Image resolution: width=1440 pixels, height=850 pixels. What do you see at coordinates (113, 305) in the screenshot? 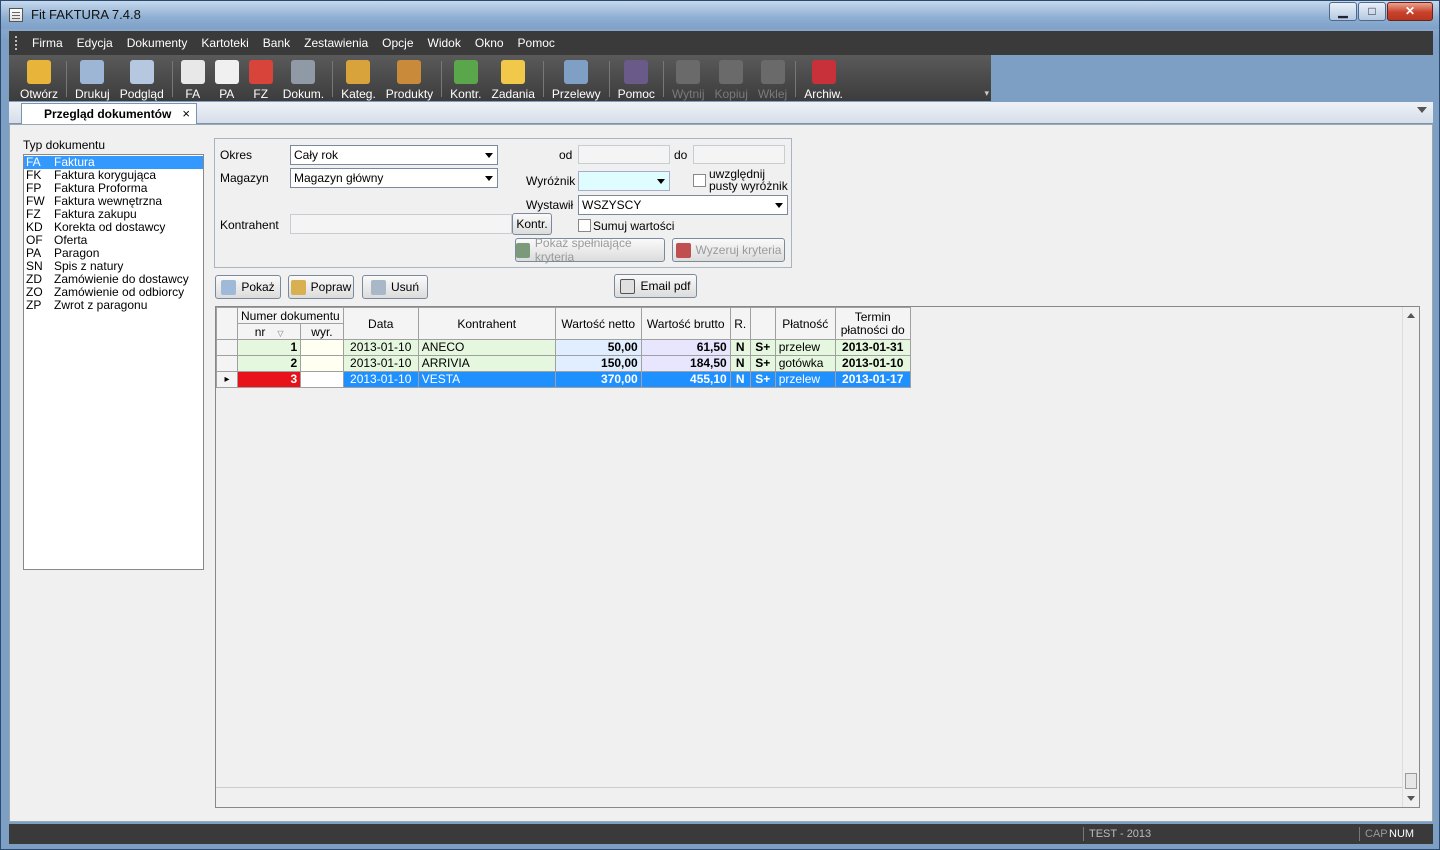
I see `doc-type-item: ZP Zwrot z paragonu` at bounding box center [113, 305].